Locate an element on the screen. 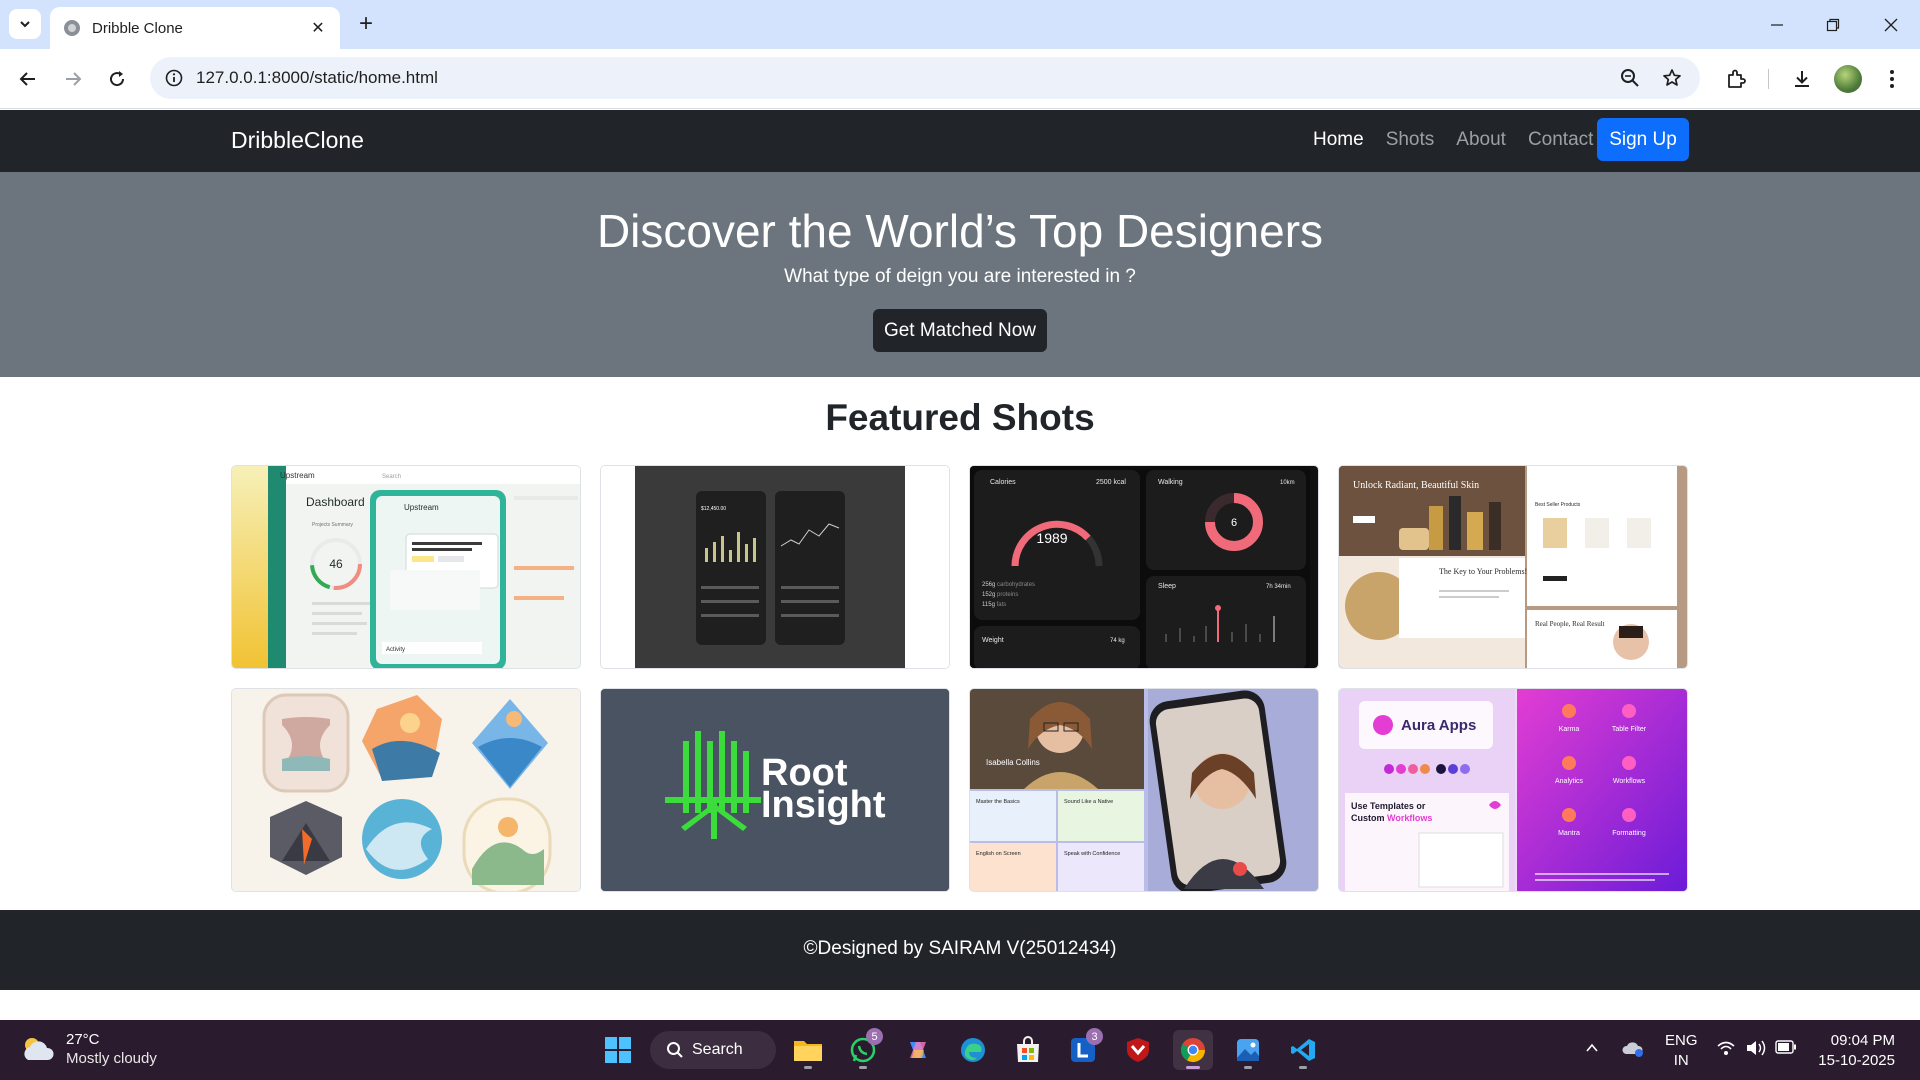 The image size is (1920, 1080). svg-text: 7h 34min is located at coordinates (1278, 587).